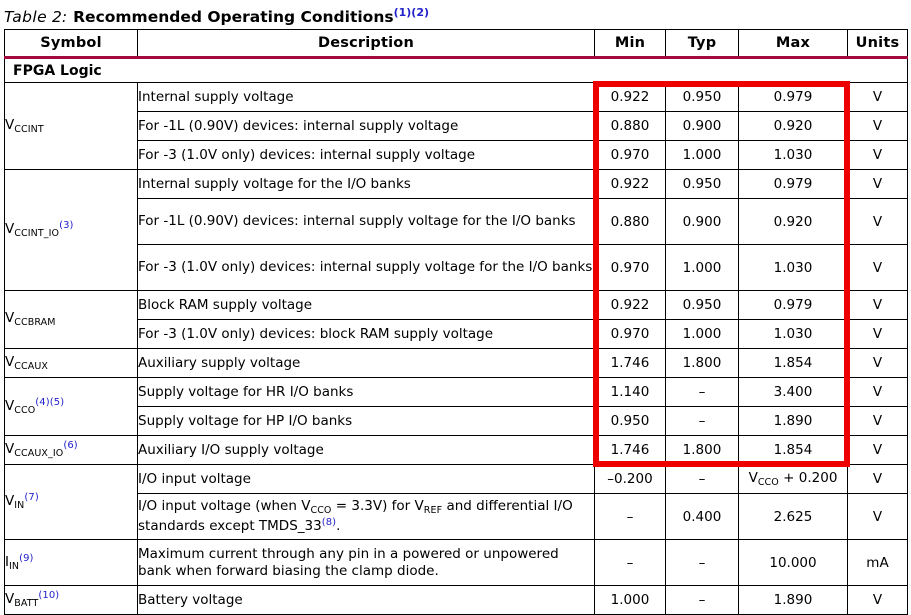 Image resolution: width=911 pixels, height=615 pixels. What do you see at coordinates (26, 604) in the screenshot?
I see `symbol-subscript: BATT` at bounding box center [26, 604].